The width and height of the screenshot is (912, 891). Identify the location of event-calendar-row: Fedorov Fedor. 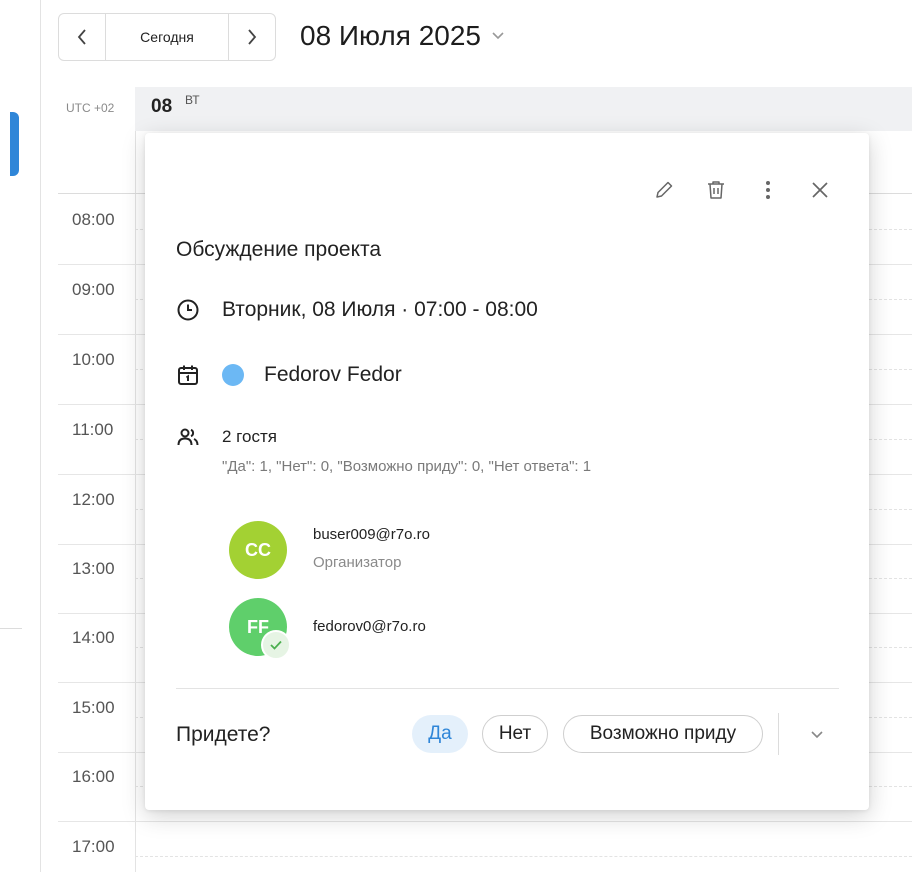
(289, 375).